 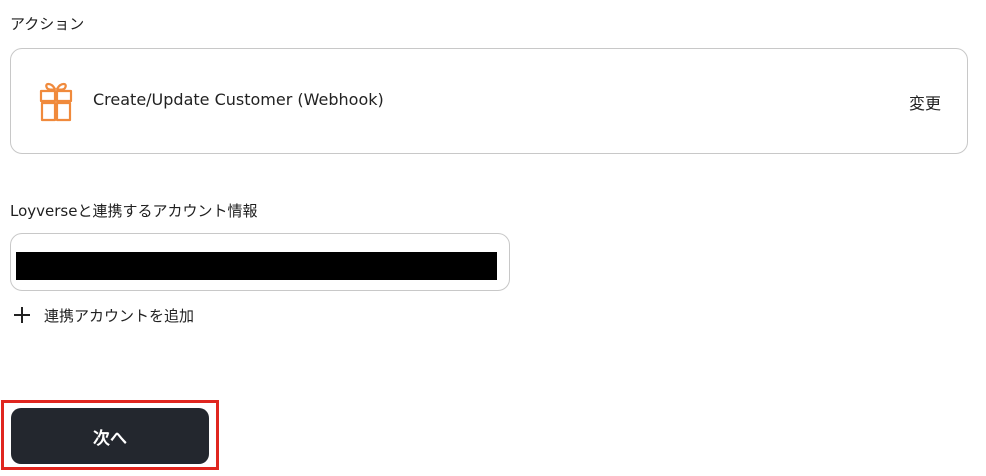 What do you see at coordinates (110, 436) in the screenshot?
I see `next-button: 次へ` at bounding box center [110, 436].